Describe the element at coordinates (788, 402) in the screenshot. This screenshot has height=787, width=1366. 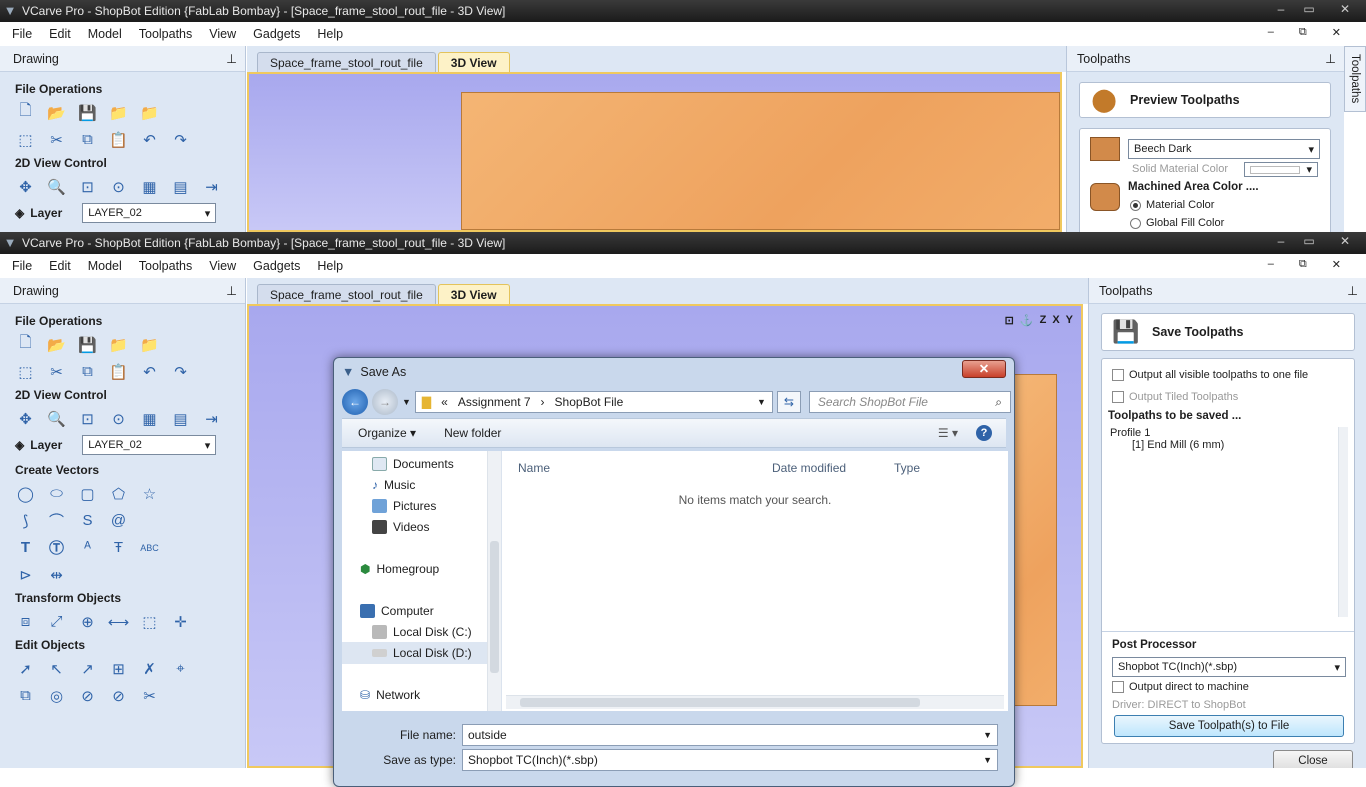
I see `refresh-icon: ⇆` at that location.